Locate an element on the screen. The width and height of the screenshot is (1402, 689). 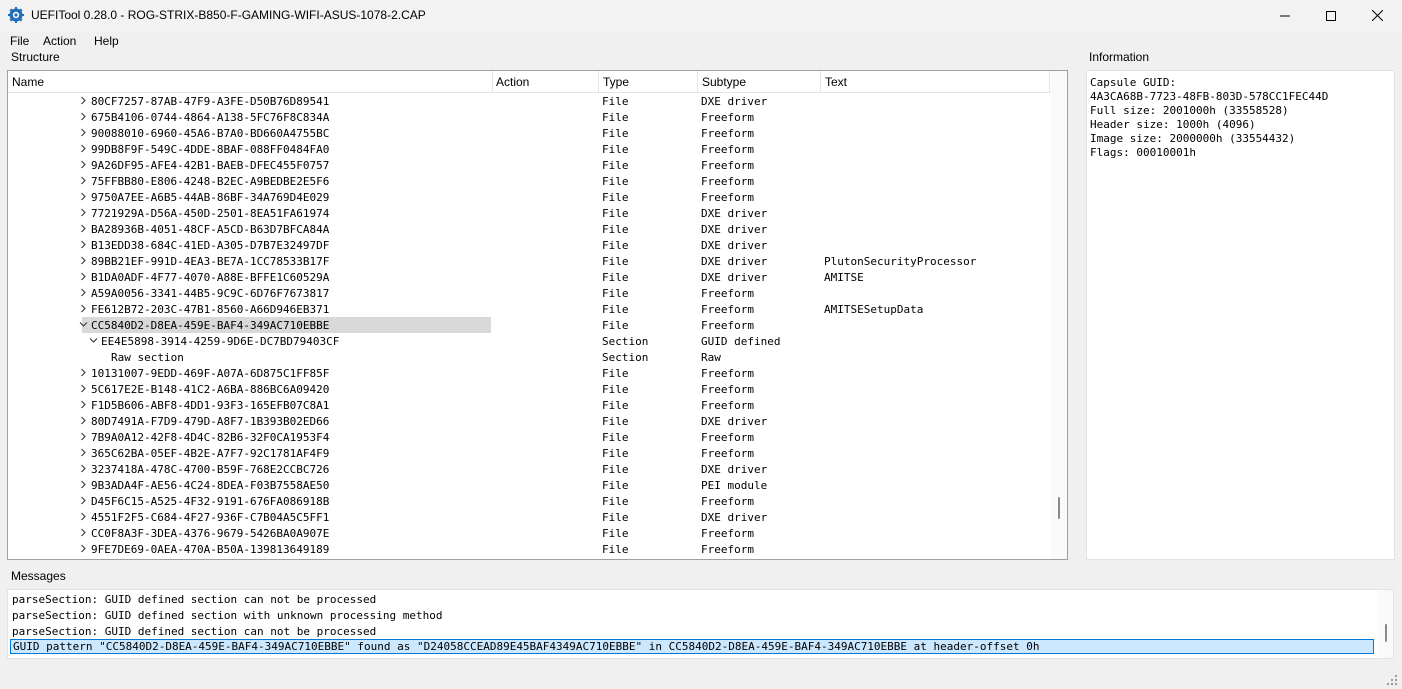
close-button is located at coordinates (1377, 15).